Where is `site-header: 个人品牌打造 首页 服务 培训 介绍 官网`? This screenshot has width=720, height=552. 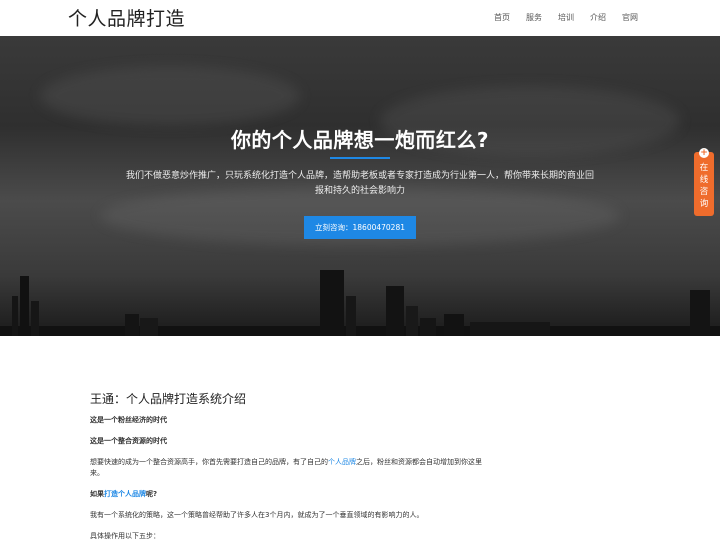
site-header: 个人品牌打造 首页 服务 培训 介绍 官网 is located at coordinates (360, 18).